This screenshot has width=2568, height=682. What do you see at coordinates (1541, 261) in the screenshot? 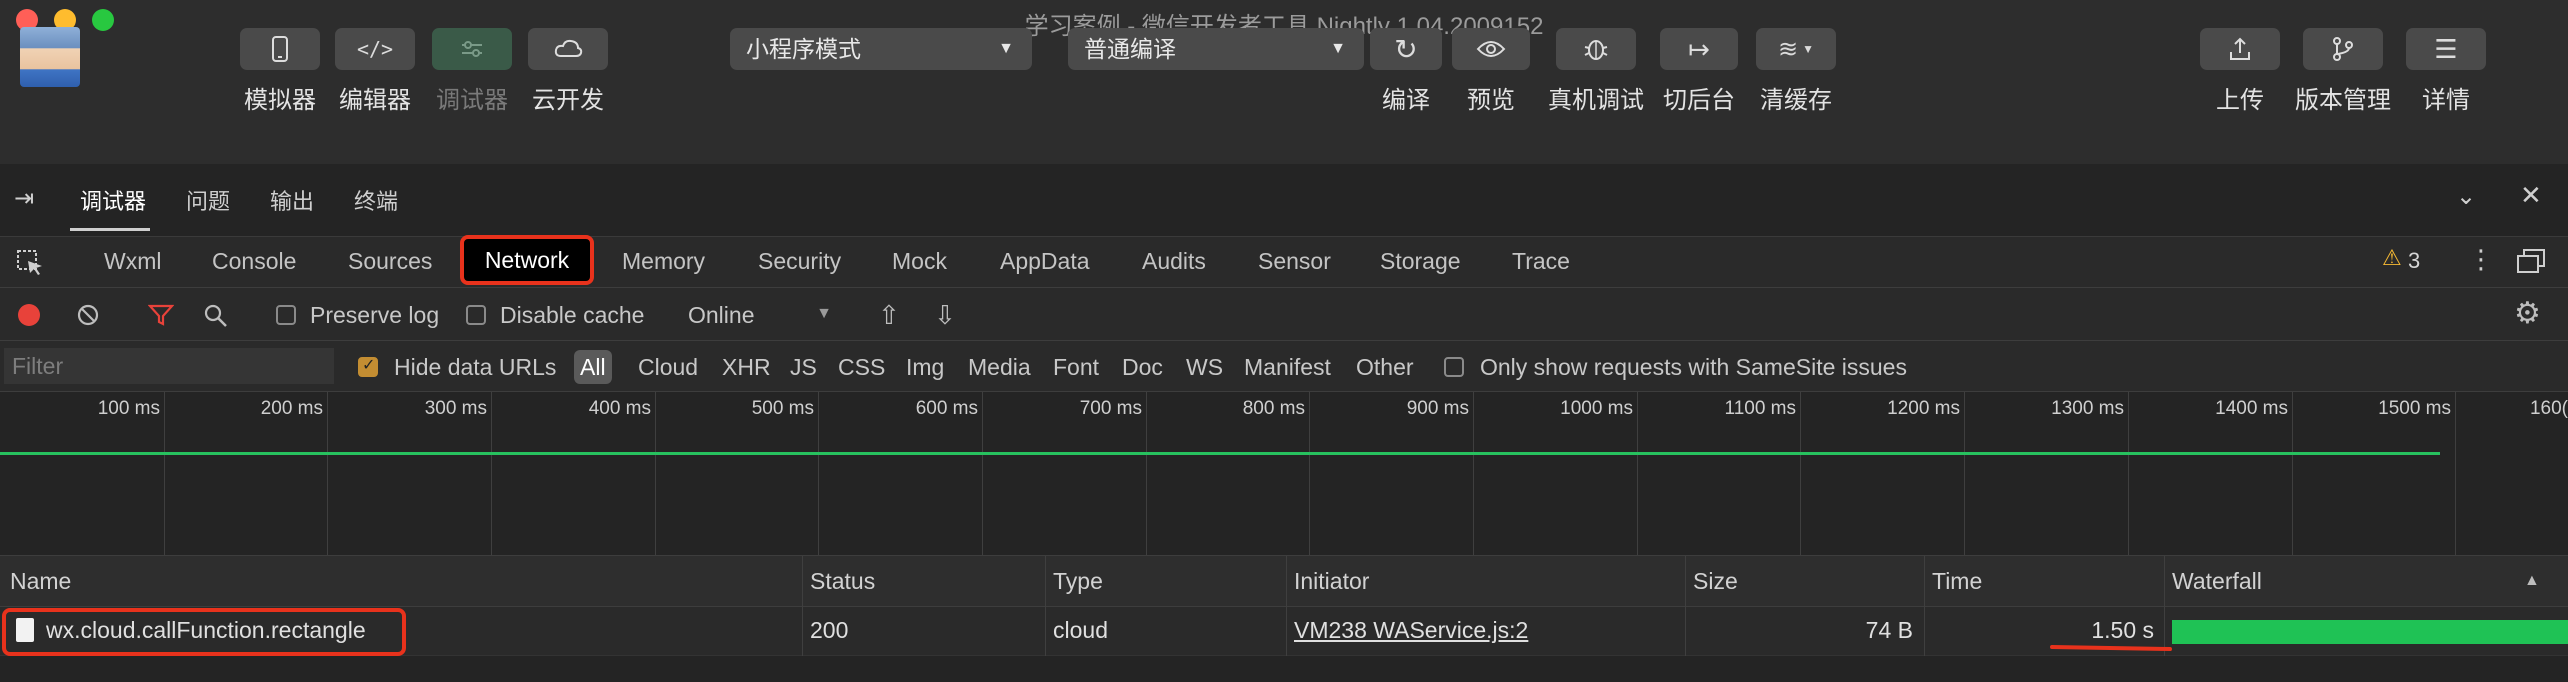
I see `tab-trace: Trace` at bounding box center [1541, 261].